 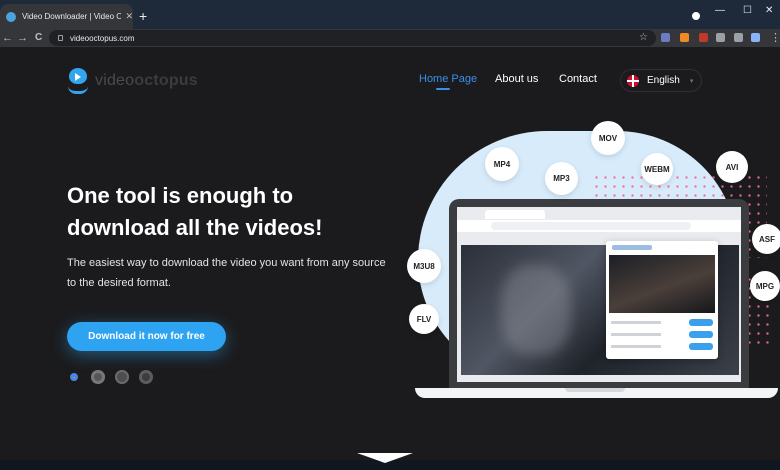 I want to click on nav-contact: Contact, so click(x=578, y=79).